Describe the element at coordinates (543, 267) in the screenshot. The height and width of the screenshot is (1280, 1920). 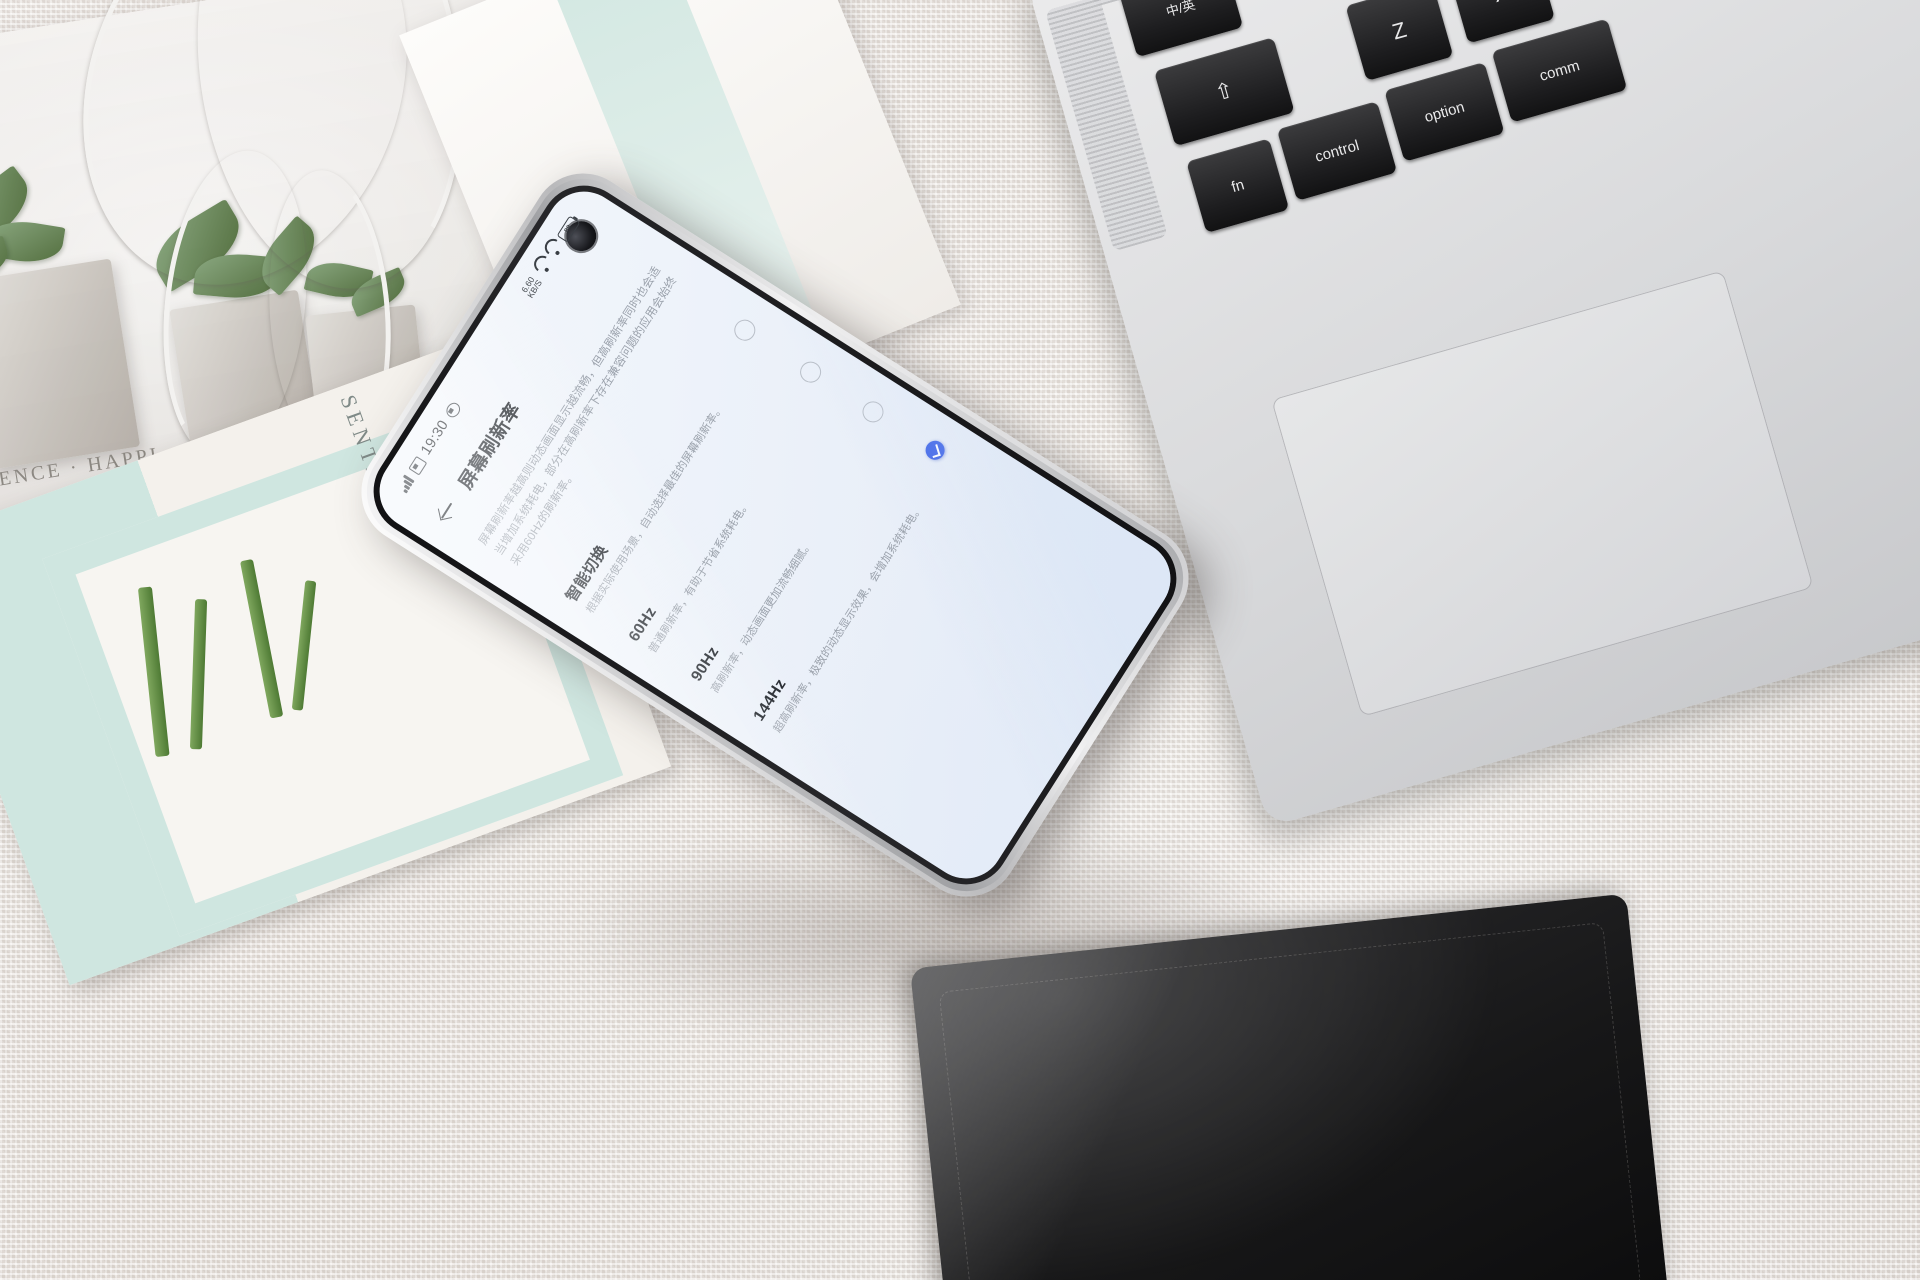
I see `wifi-icon` at that location.